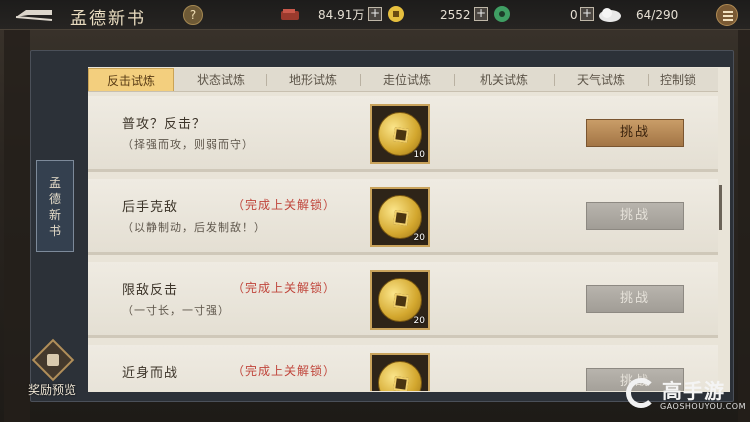 This screenshot has height=422, width=750. I want to click on watermark-url: GAOSHOUYOU.COM, so click(703, 406).